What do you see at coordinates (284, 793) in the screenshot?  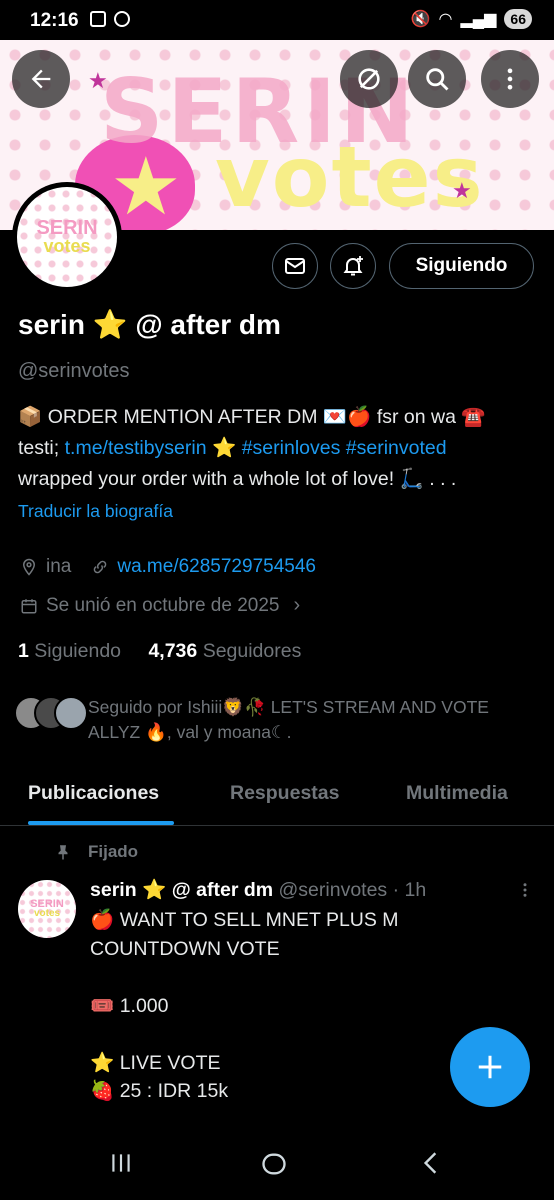 I see `tab-respuestas: Respuestas` at bounding box center [284, 793].